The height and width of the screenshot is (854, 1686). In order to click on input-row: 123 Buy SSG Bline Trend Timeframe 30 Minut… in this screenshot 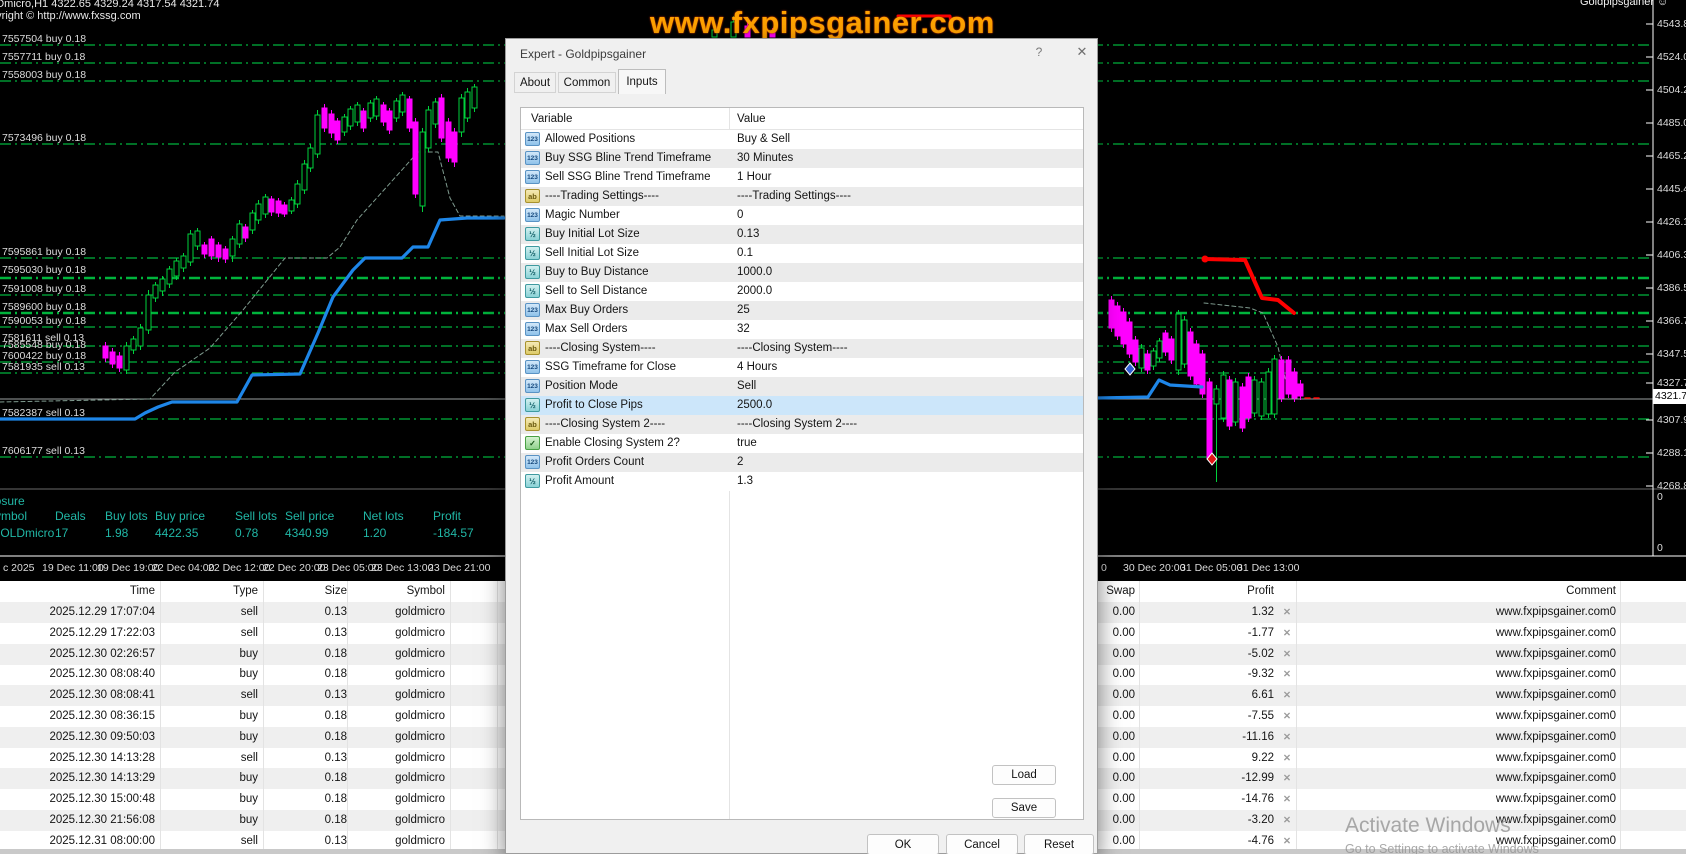, I will do `click(802, 158)`.